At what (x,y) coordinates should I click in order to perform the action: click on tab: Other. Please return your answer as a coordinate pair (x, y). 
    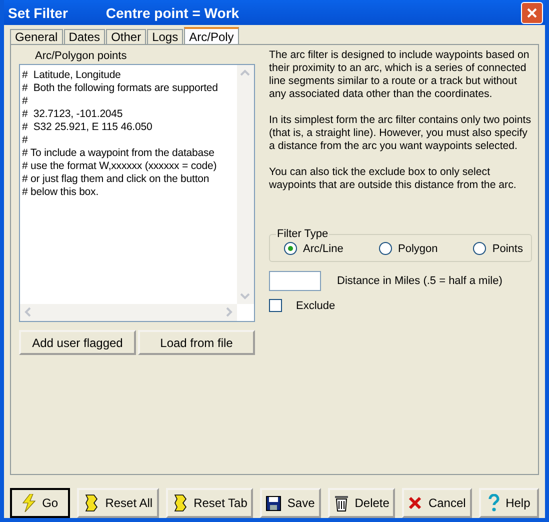
    Looking at the image, I should click on (126, 36).